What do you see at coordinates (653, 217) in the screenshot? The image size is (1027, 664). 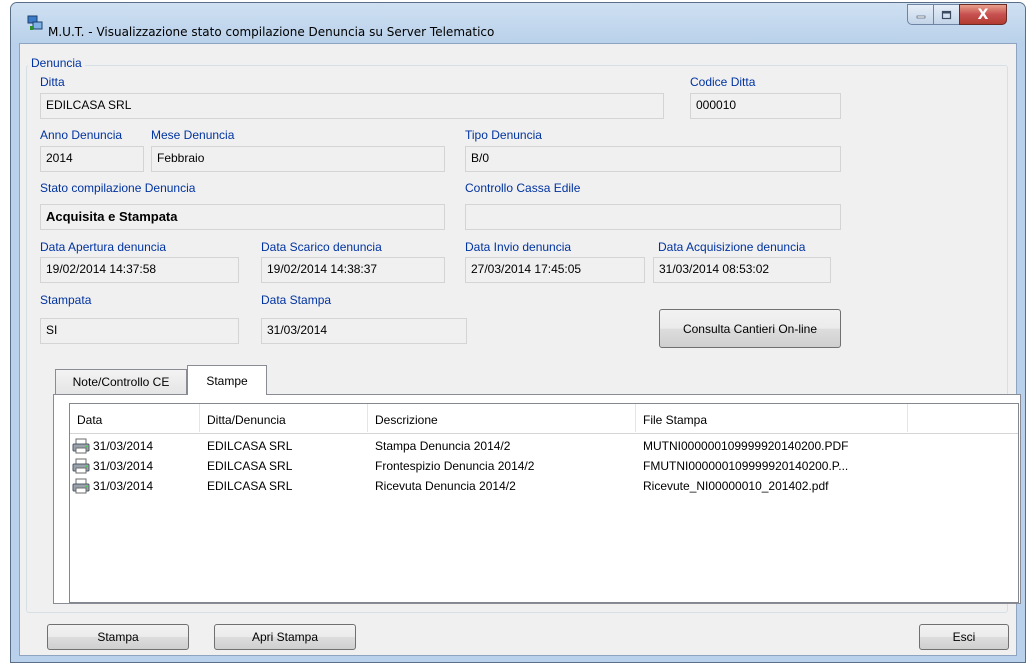 I see `controllo-cassa-edile-field` at bounding box center [653, 217].